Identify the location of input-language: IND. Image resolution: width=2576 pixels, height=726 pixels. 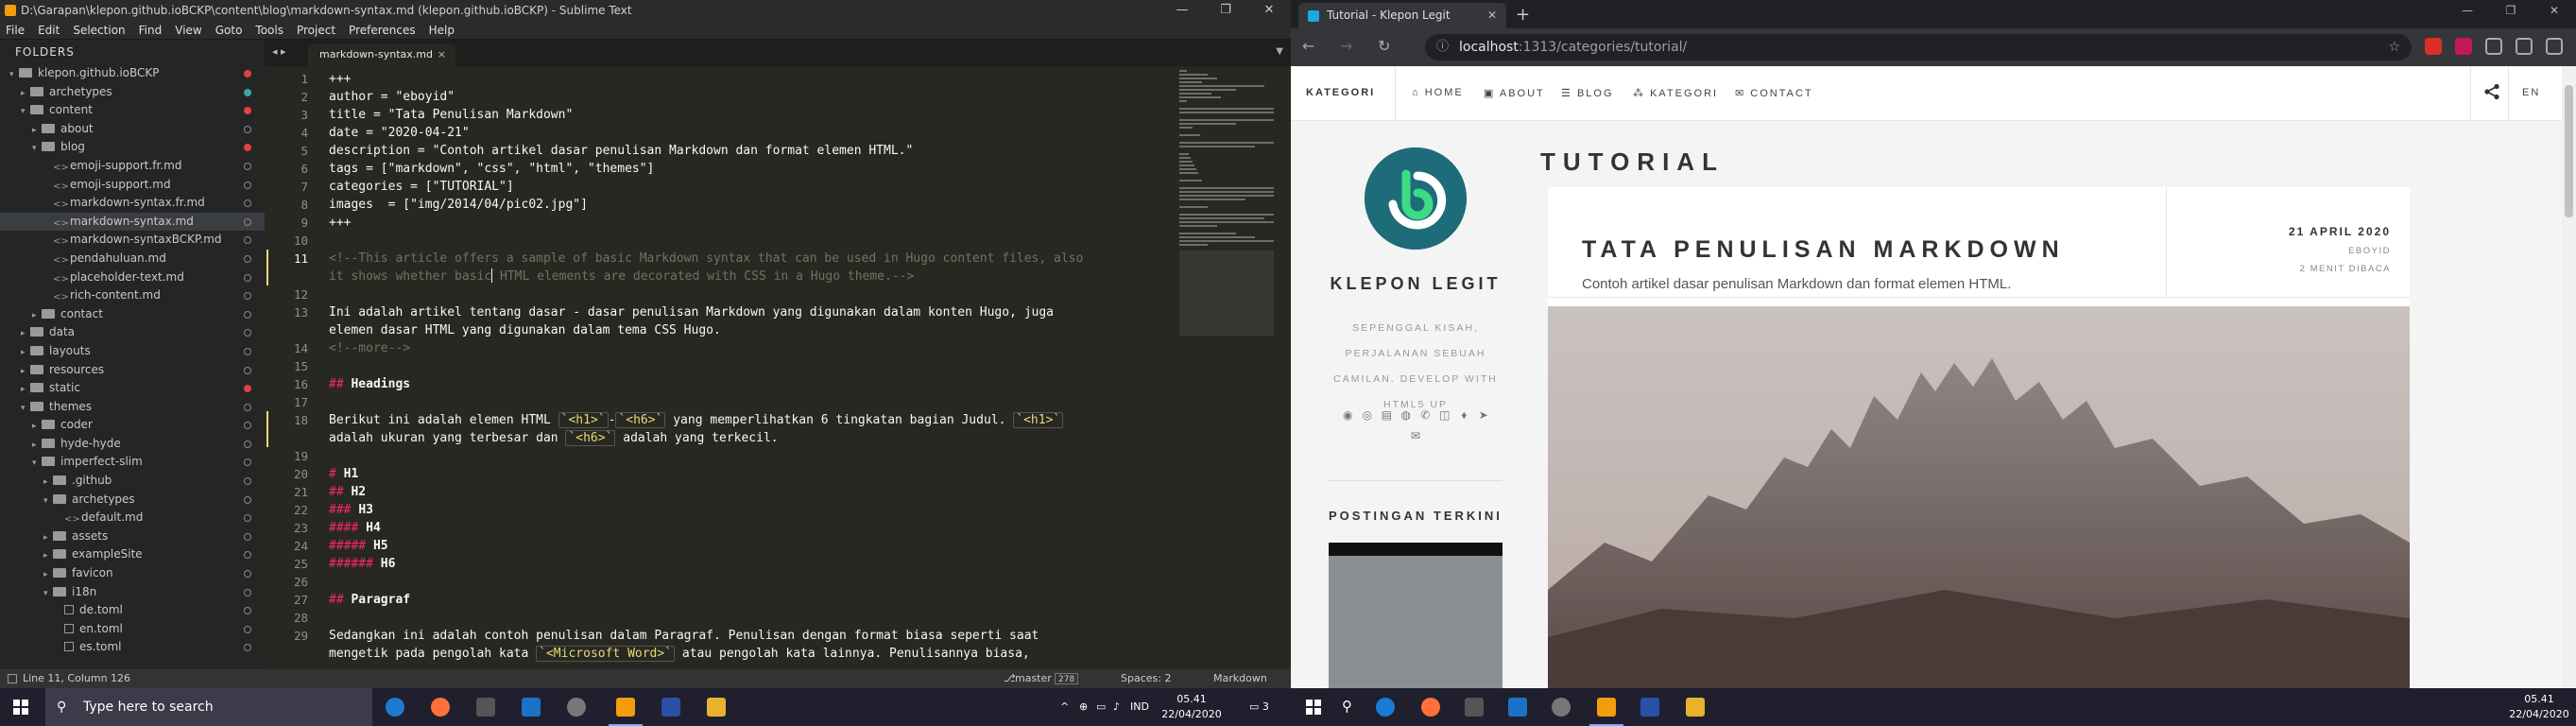
(1139, 707).